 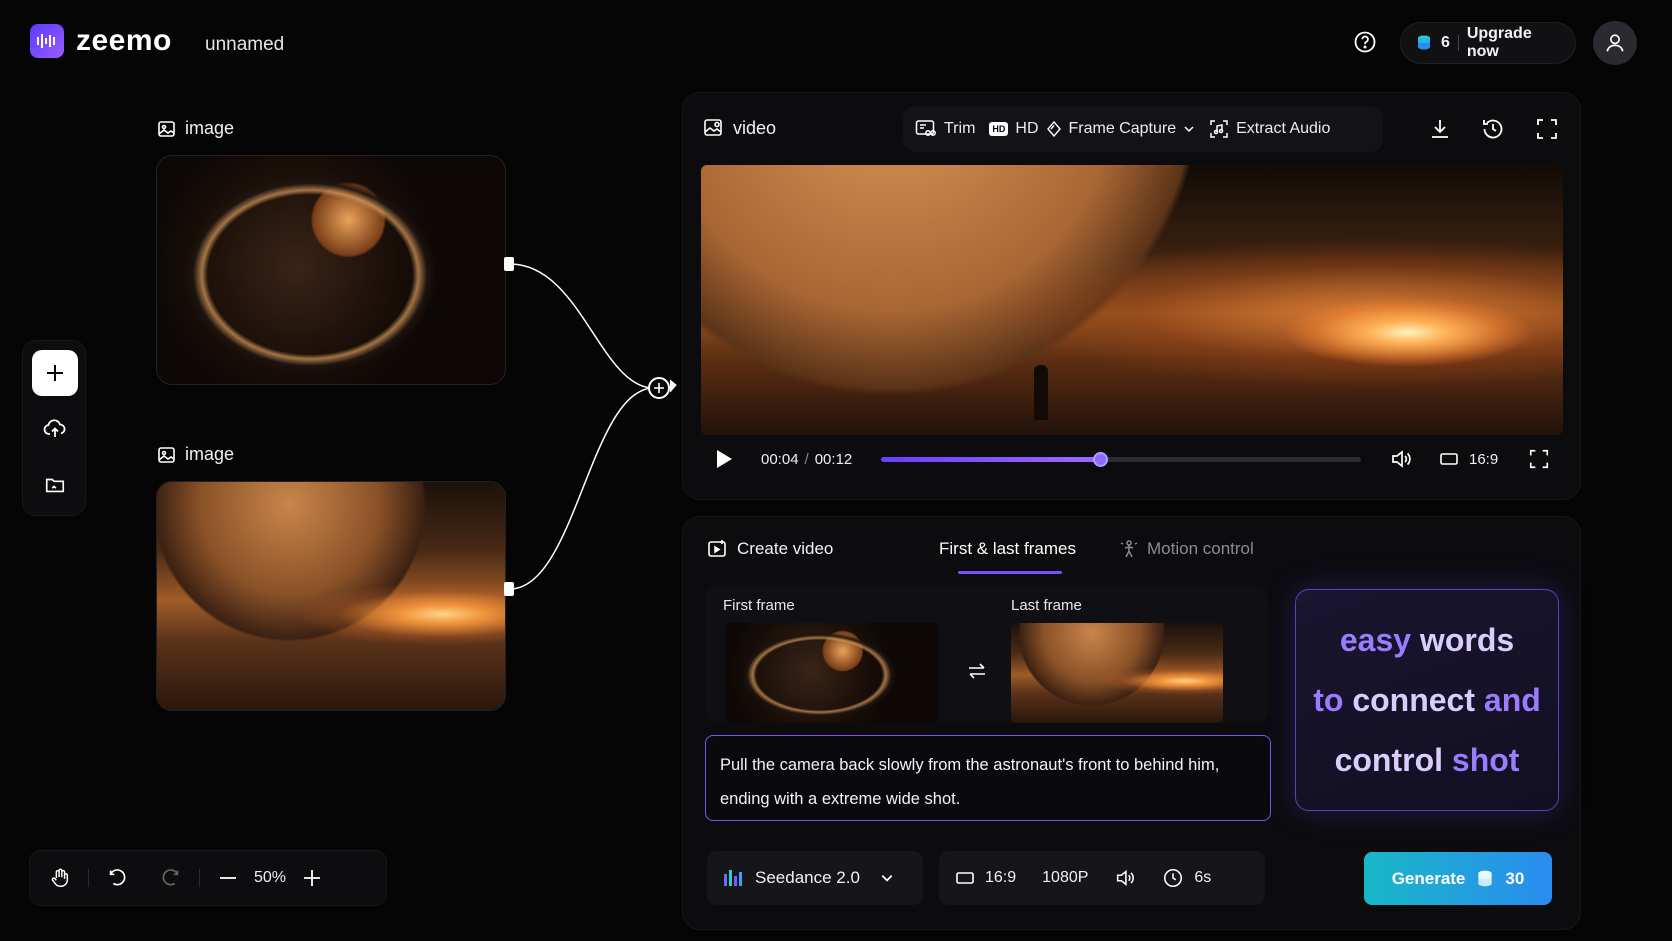 I want to click on first-frame-label: First frame, so click(x=759, y=605).